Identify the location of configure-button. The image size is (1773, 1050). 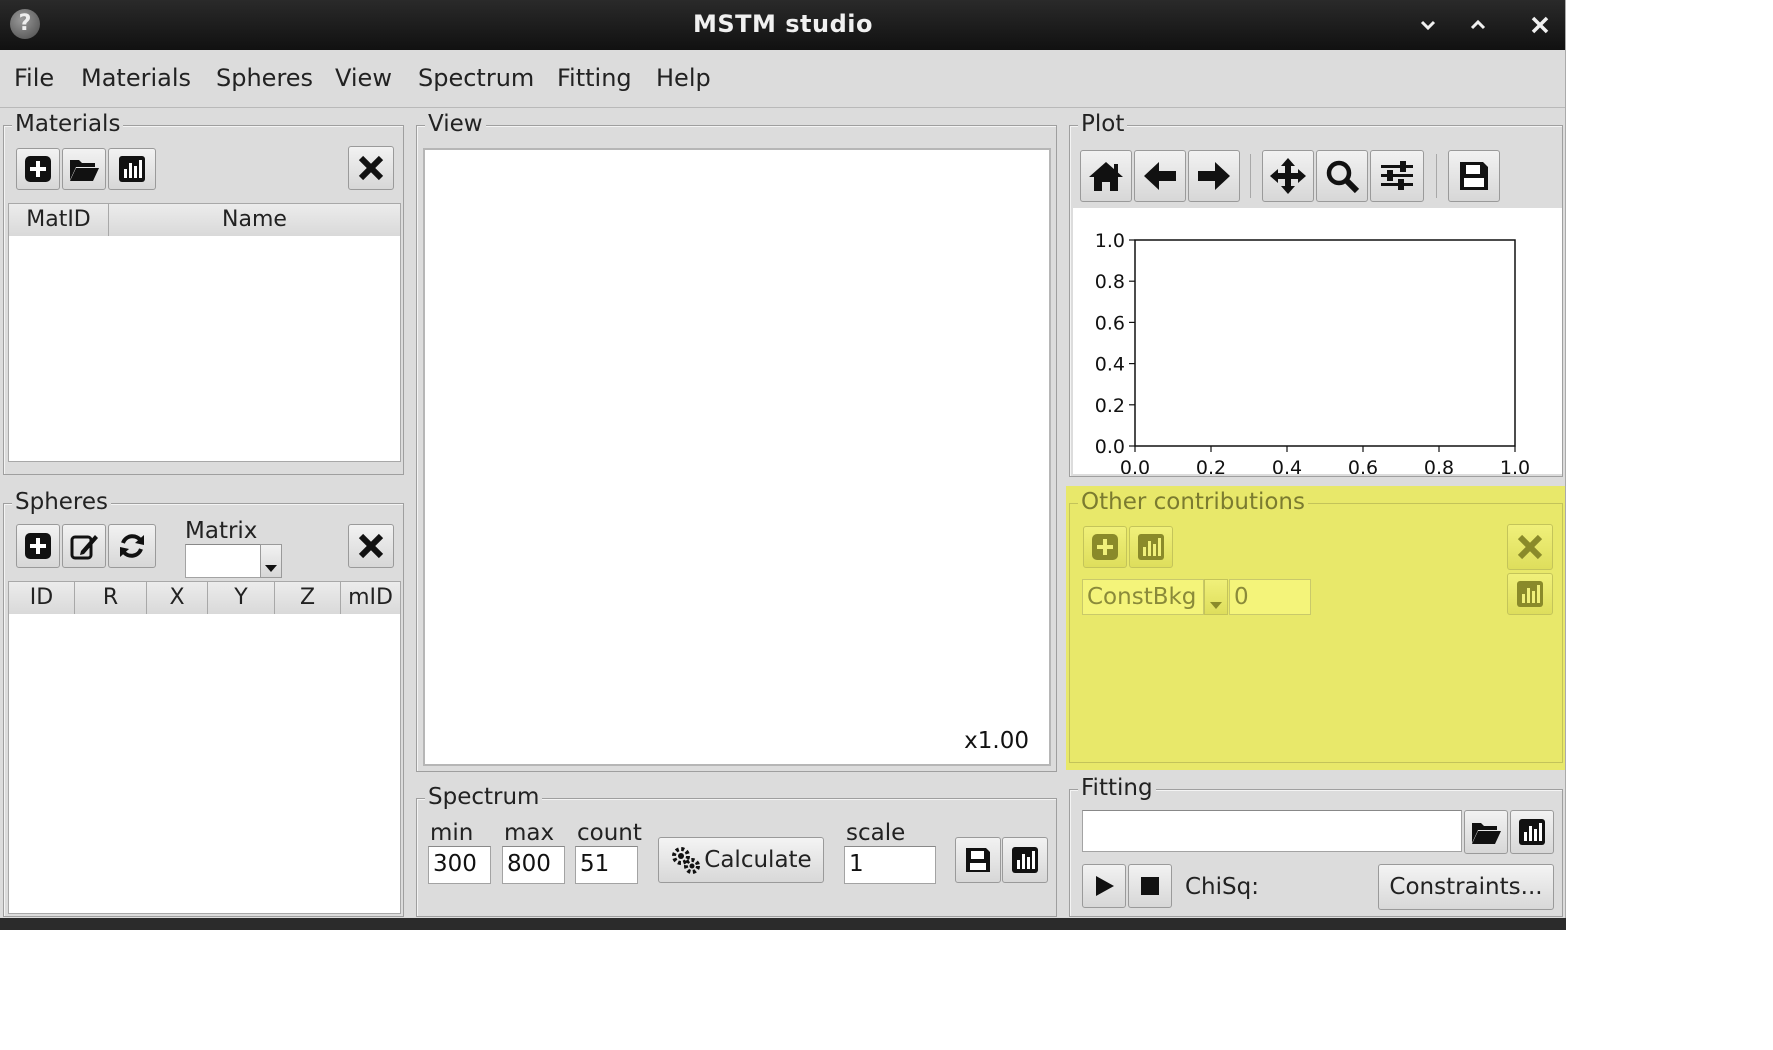
(1397, 176).